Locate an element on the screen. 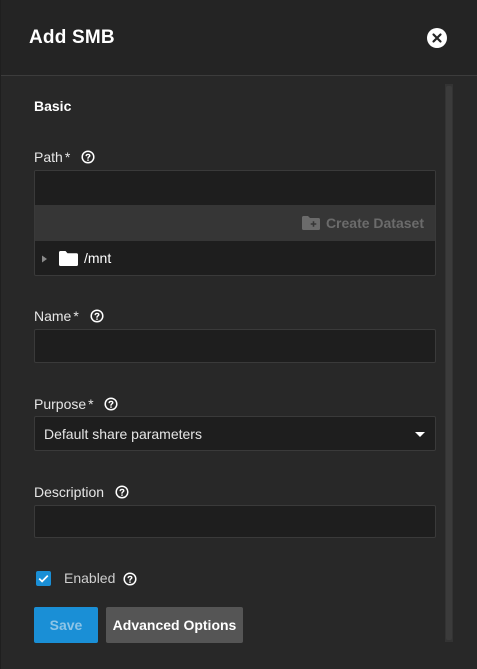 The width and height of the screenshot is (477, 669). dropdown-arrow-icon is located at coordinates (420, 434).